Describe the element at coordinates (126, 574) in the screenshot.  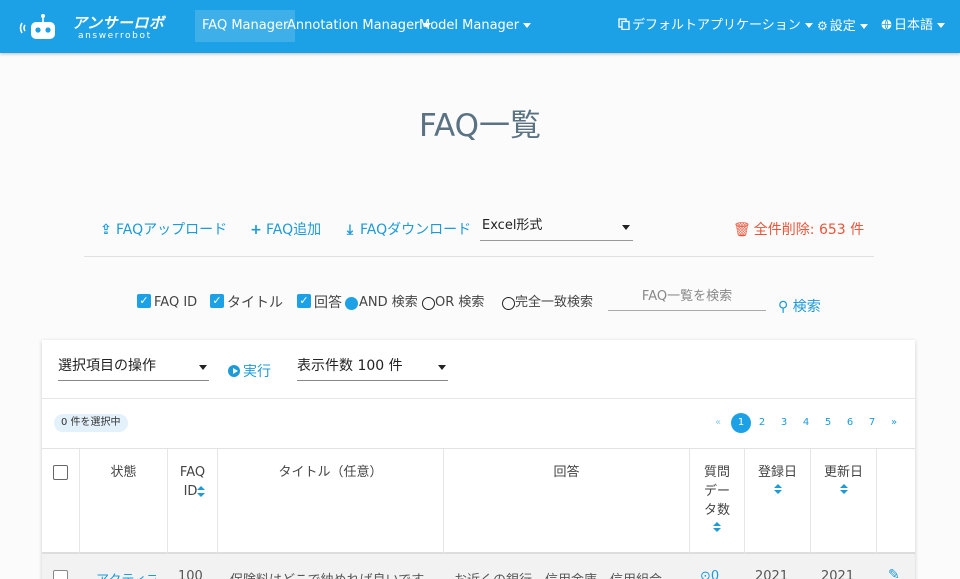
I see `row-status: アクティブ` at that location.